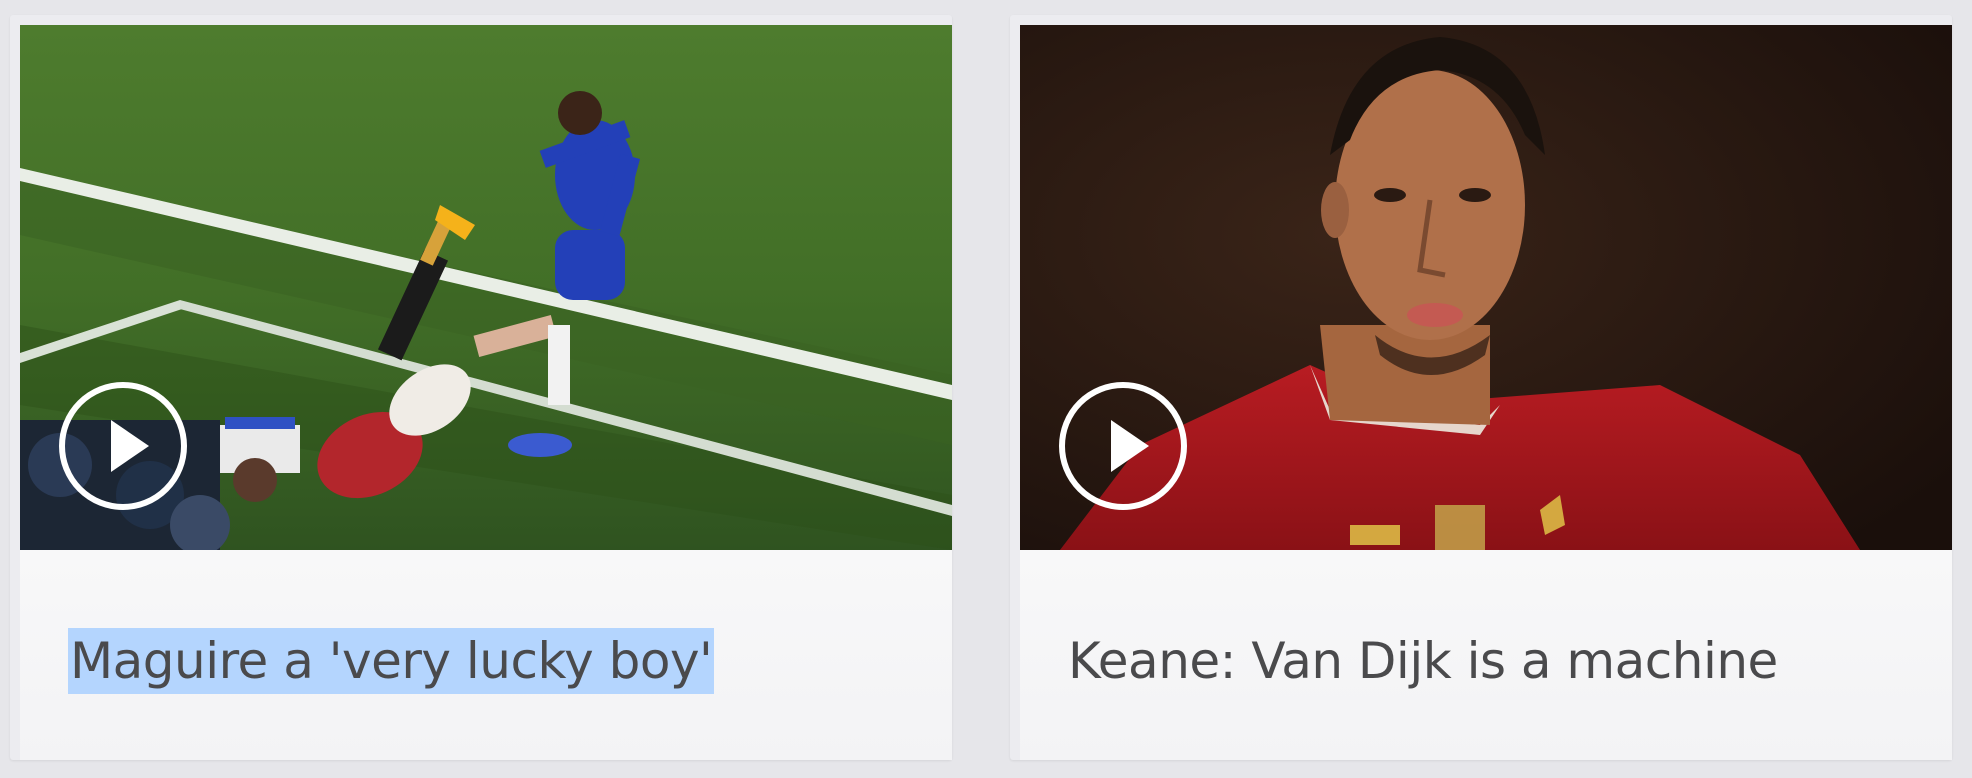 The height and width of the screenshot is (778, 1972). I want to click on headline-link: Maguire a 'very lucky boy', so click(391, 661).